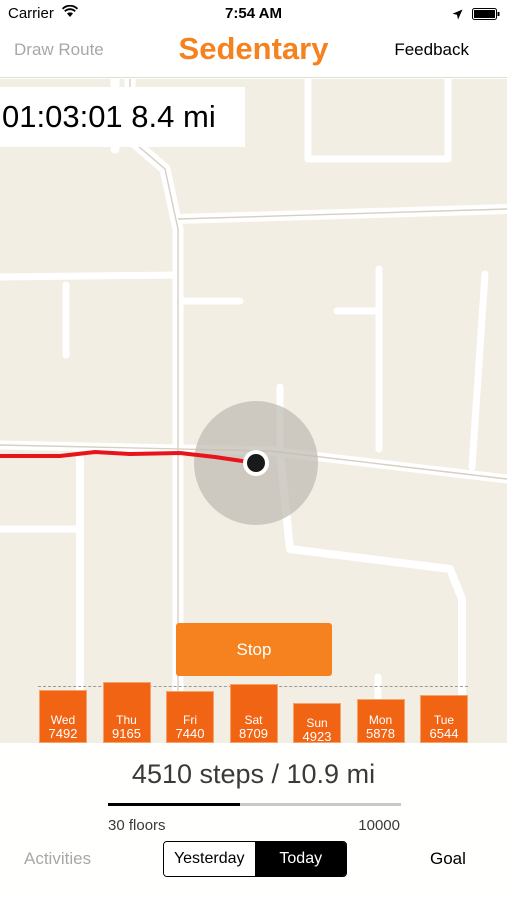 This screenshot has width=507, height=900. What do you see at coordinates (126, 733) in the screenshot?
I see `day-bar-value: 9165` at bounding box center [126, 733].